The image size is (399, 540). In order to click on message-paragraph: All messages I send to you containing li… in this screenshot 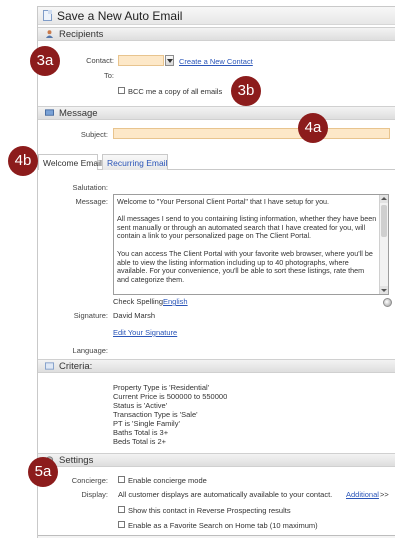, I will do `click(247, 227)`.